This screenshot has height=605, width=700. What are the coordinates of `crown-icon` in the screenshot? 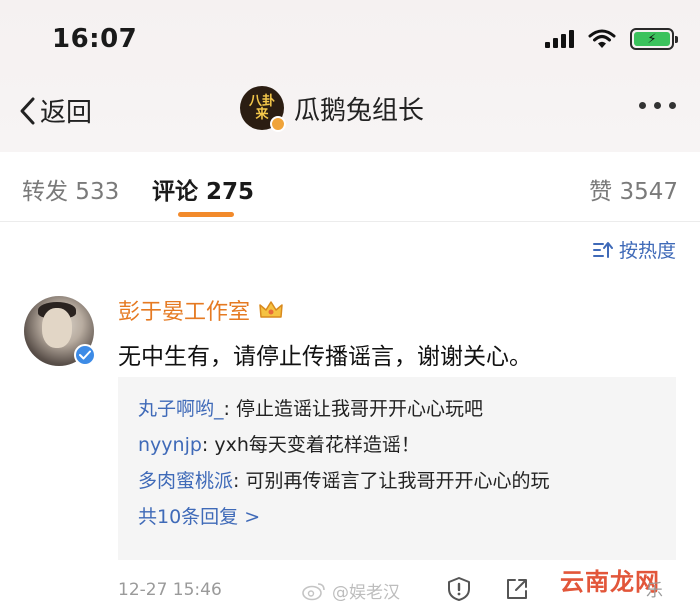 It's located at (271, 309).